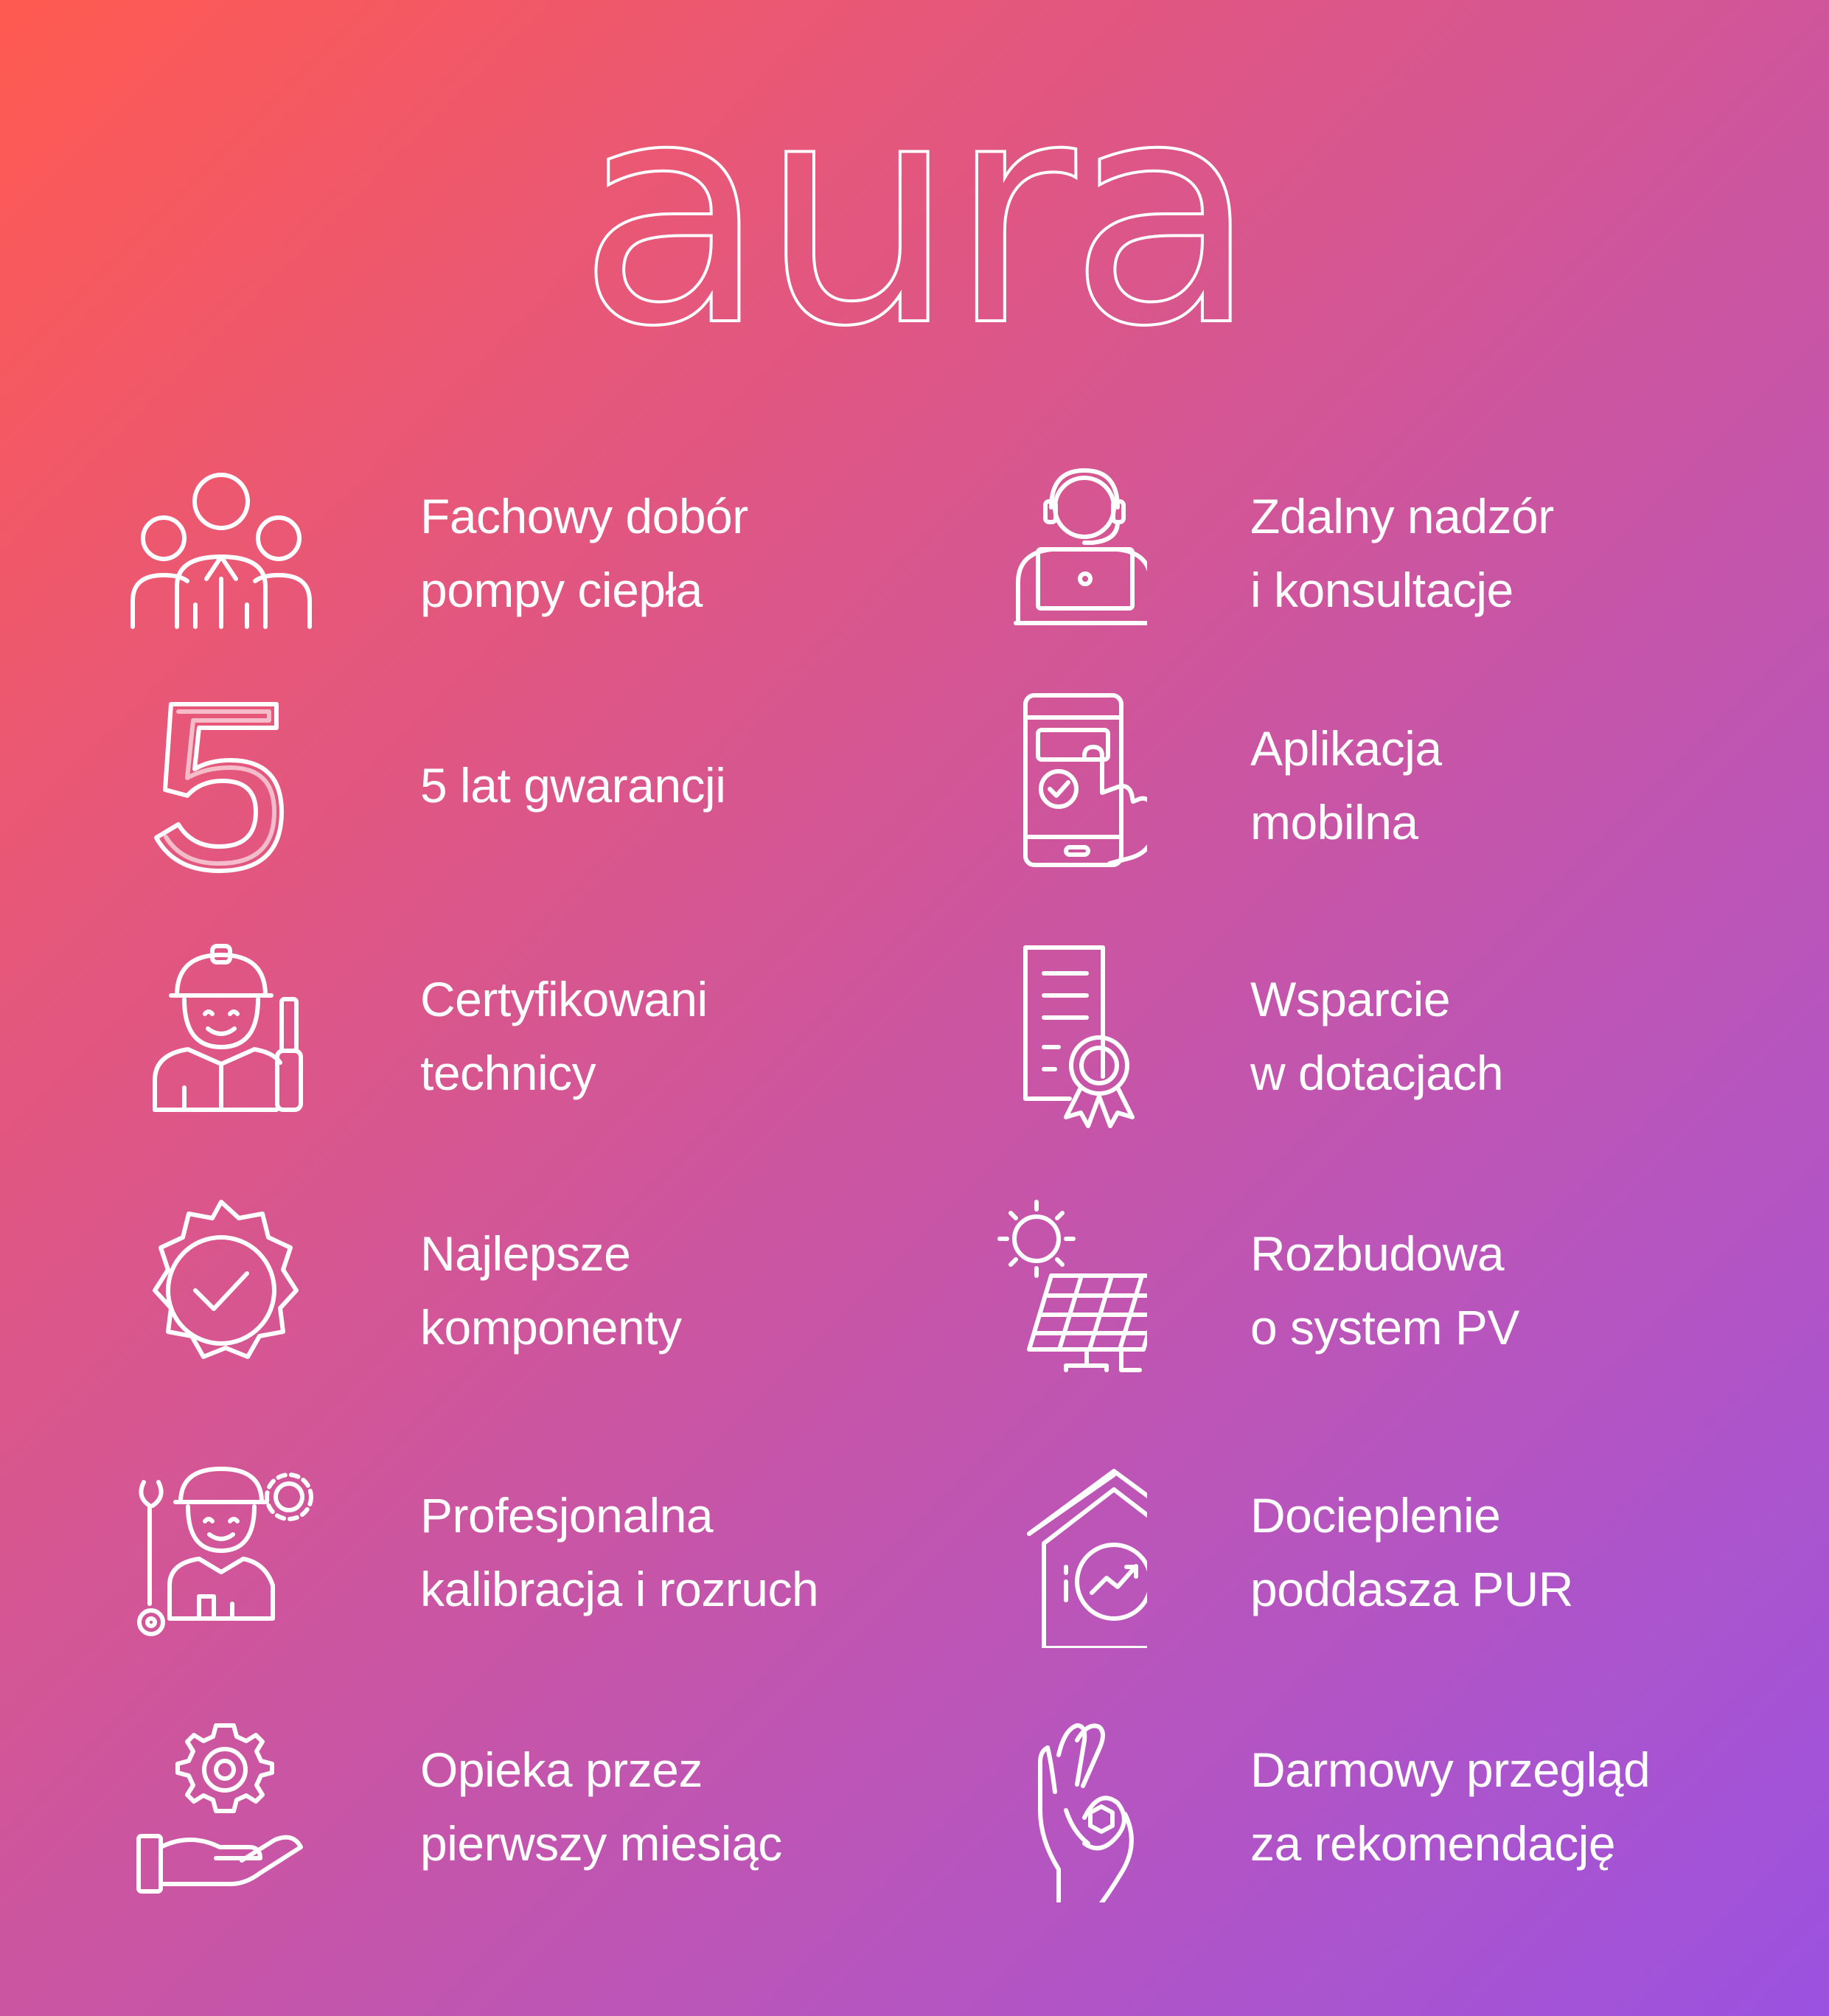 The width and height of the screenshot is (1829, 2016). What do you see at coordinates (1411, 1589) in the screenshot?
I see `feature-line-2: poddasza PUR` at bounding box center [1411, 1589].